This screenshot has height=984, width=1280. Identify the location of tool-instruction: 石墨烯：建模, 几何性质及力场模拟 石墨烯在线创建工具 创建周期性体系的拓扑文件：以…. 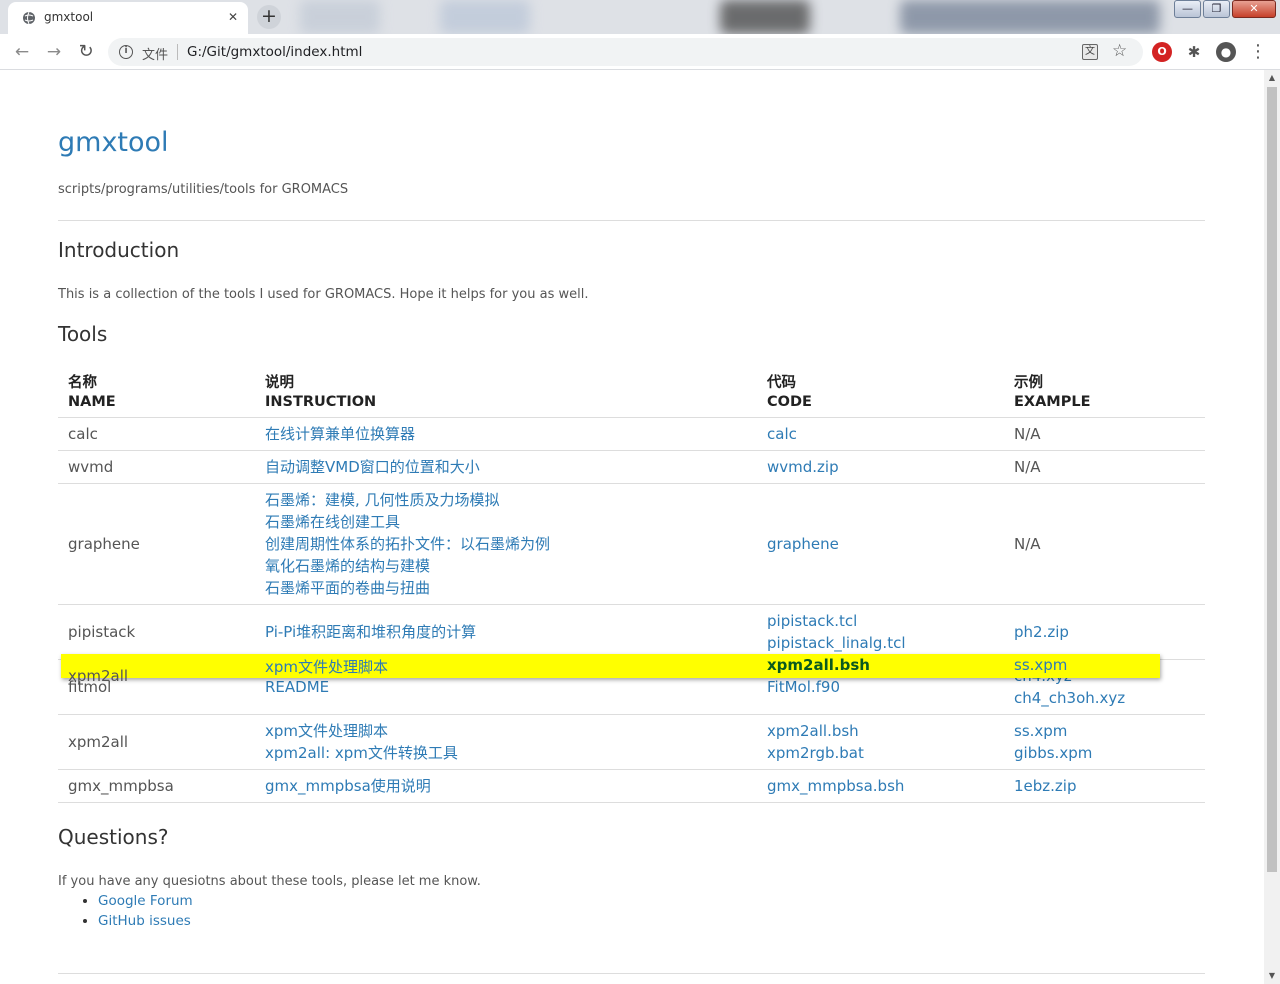
(506, 544).